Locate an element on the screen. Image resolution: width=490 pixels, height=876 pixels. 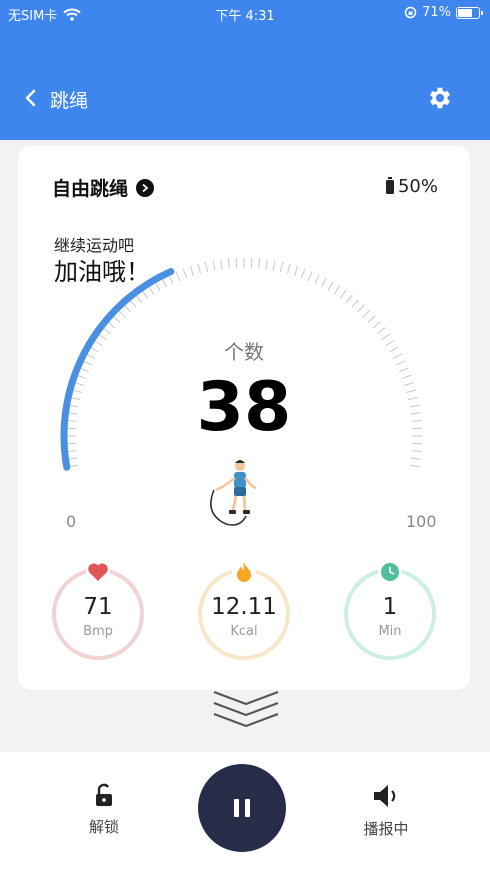
chevron-right-icon is located at coordinates (145, 187).